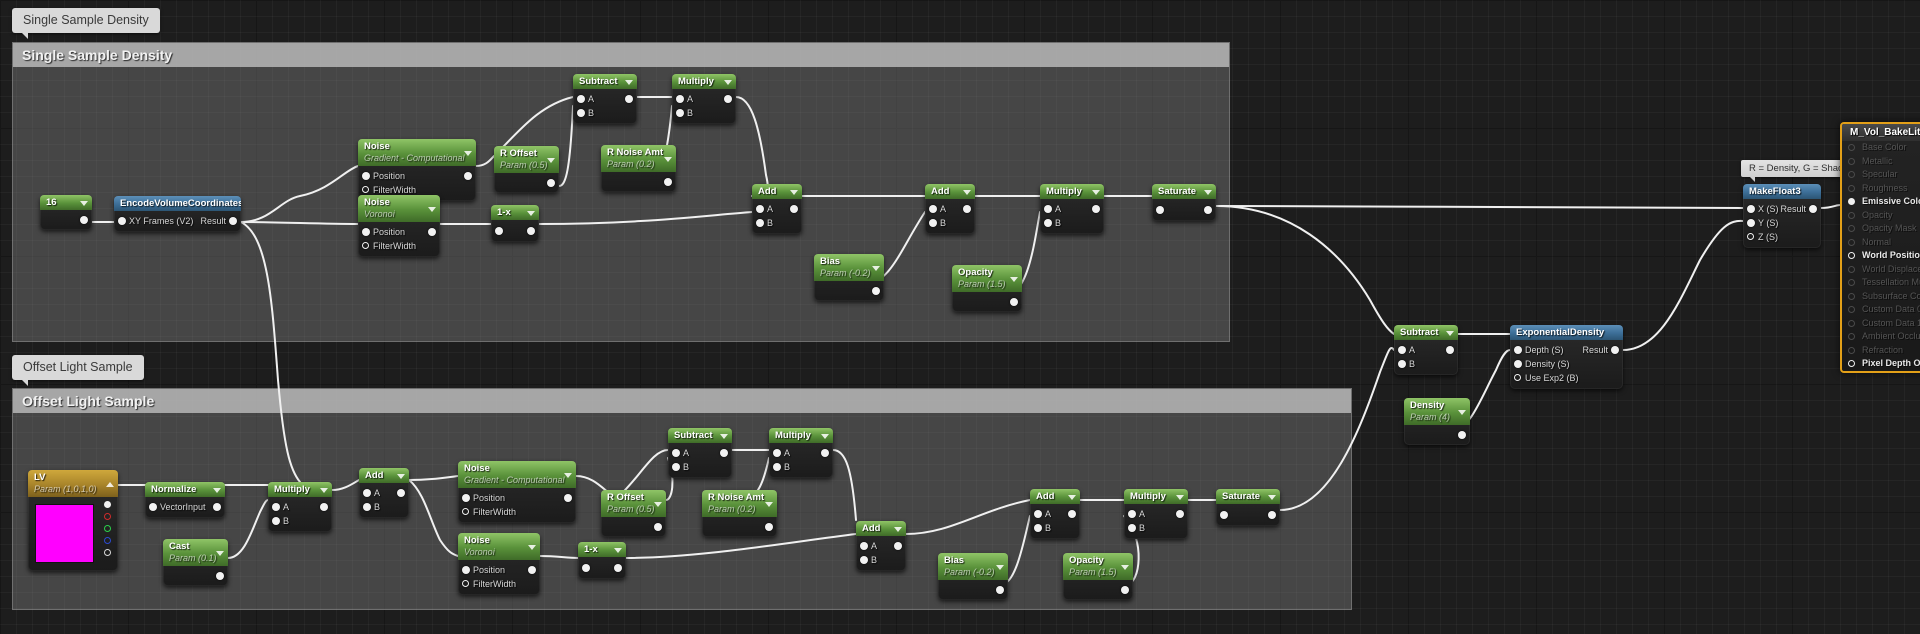 Image resolution: width=1920 pixels, height=634 pixels. I want to click on node-header-multiply3: Multiply, so click(300, 489).